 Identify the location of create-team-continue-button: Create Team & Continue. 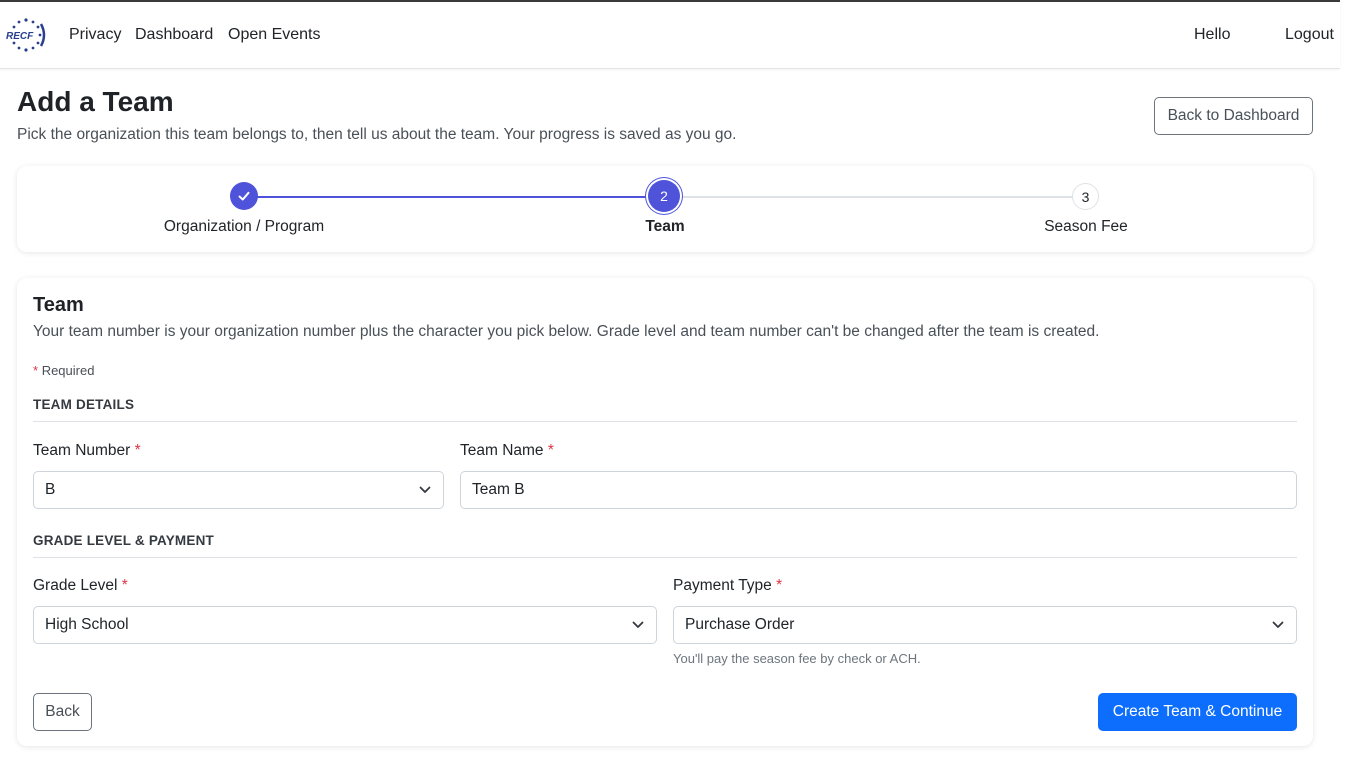
(1197, 712).